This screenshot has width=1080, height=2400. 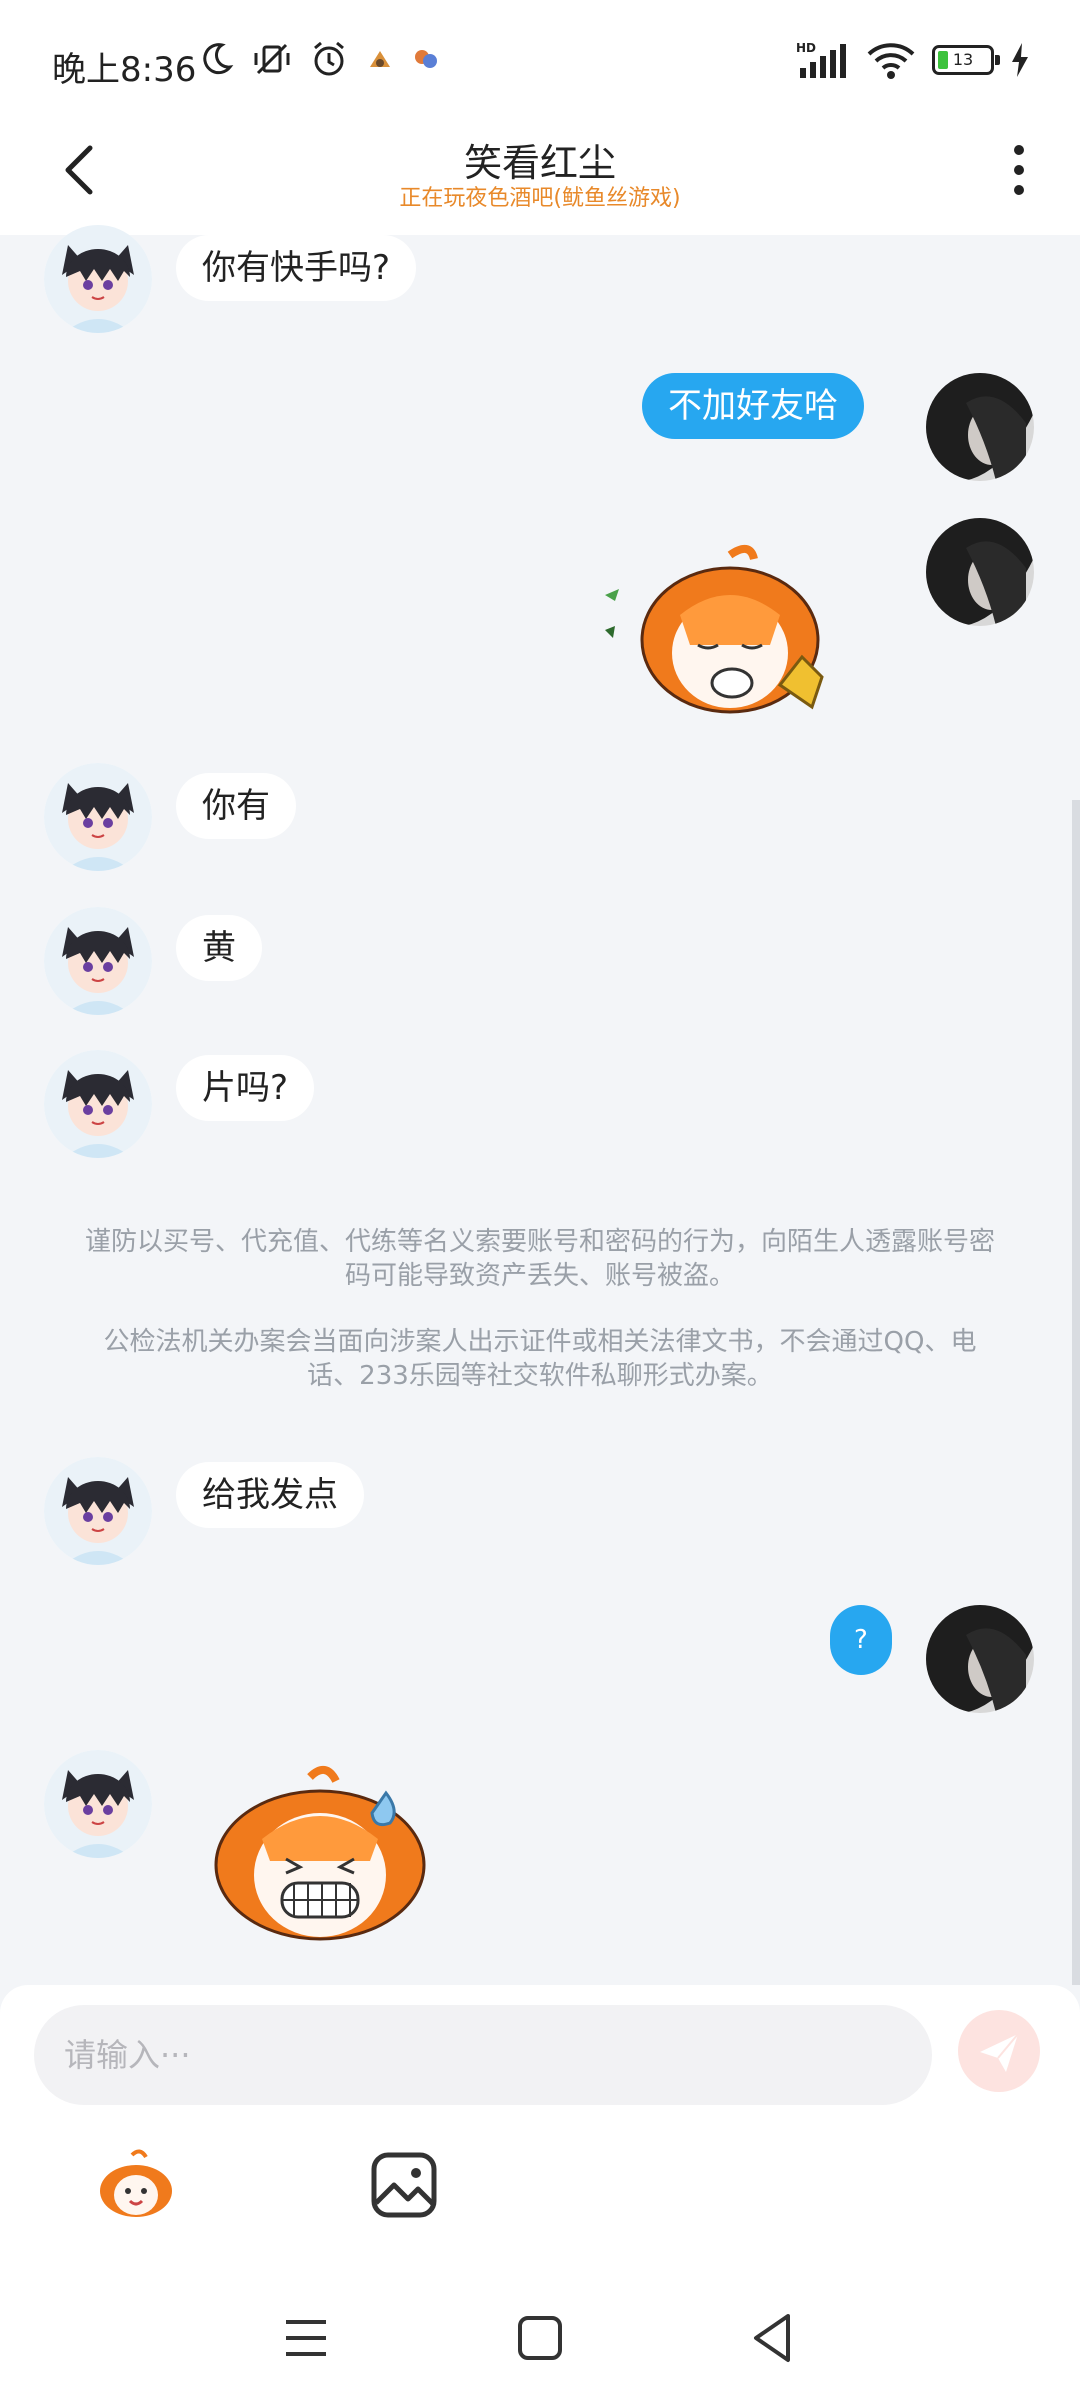 What do you see at coordinates (483, 2055) in the screenshot?
I see `message-input` at bounding box center [483, 2055].